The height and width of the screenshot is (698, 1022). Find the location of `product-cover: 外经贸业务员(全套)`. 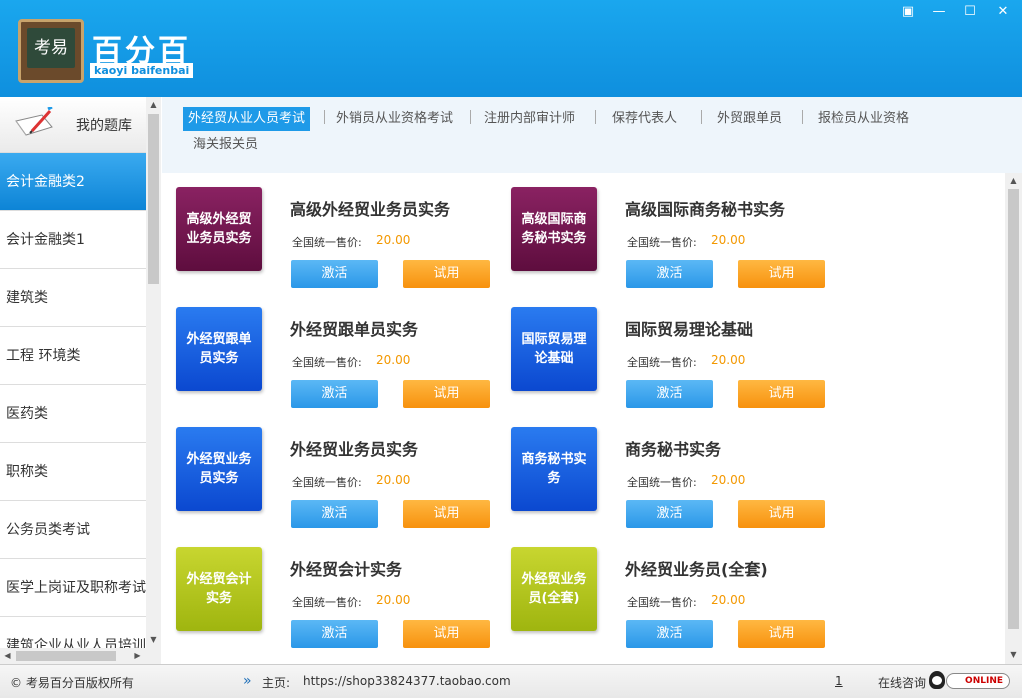

product-cover: 外经贸业务员(全套) is located at coordinates (554, 589).